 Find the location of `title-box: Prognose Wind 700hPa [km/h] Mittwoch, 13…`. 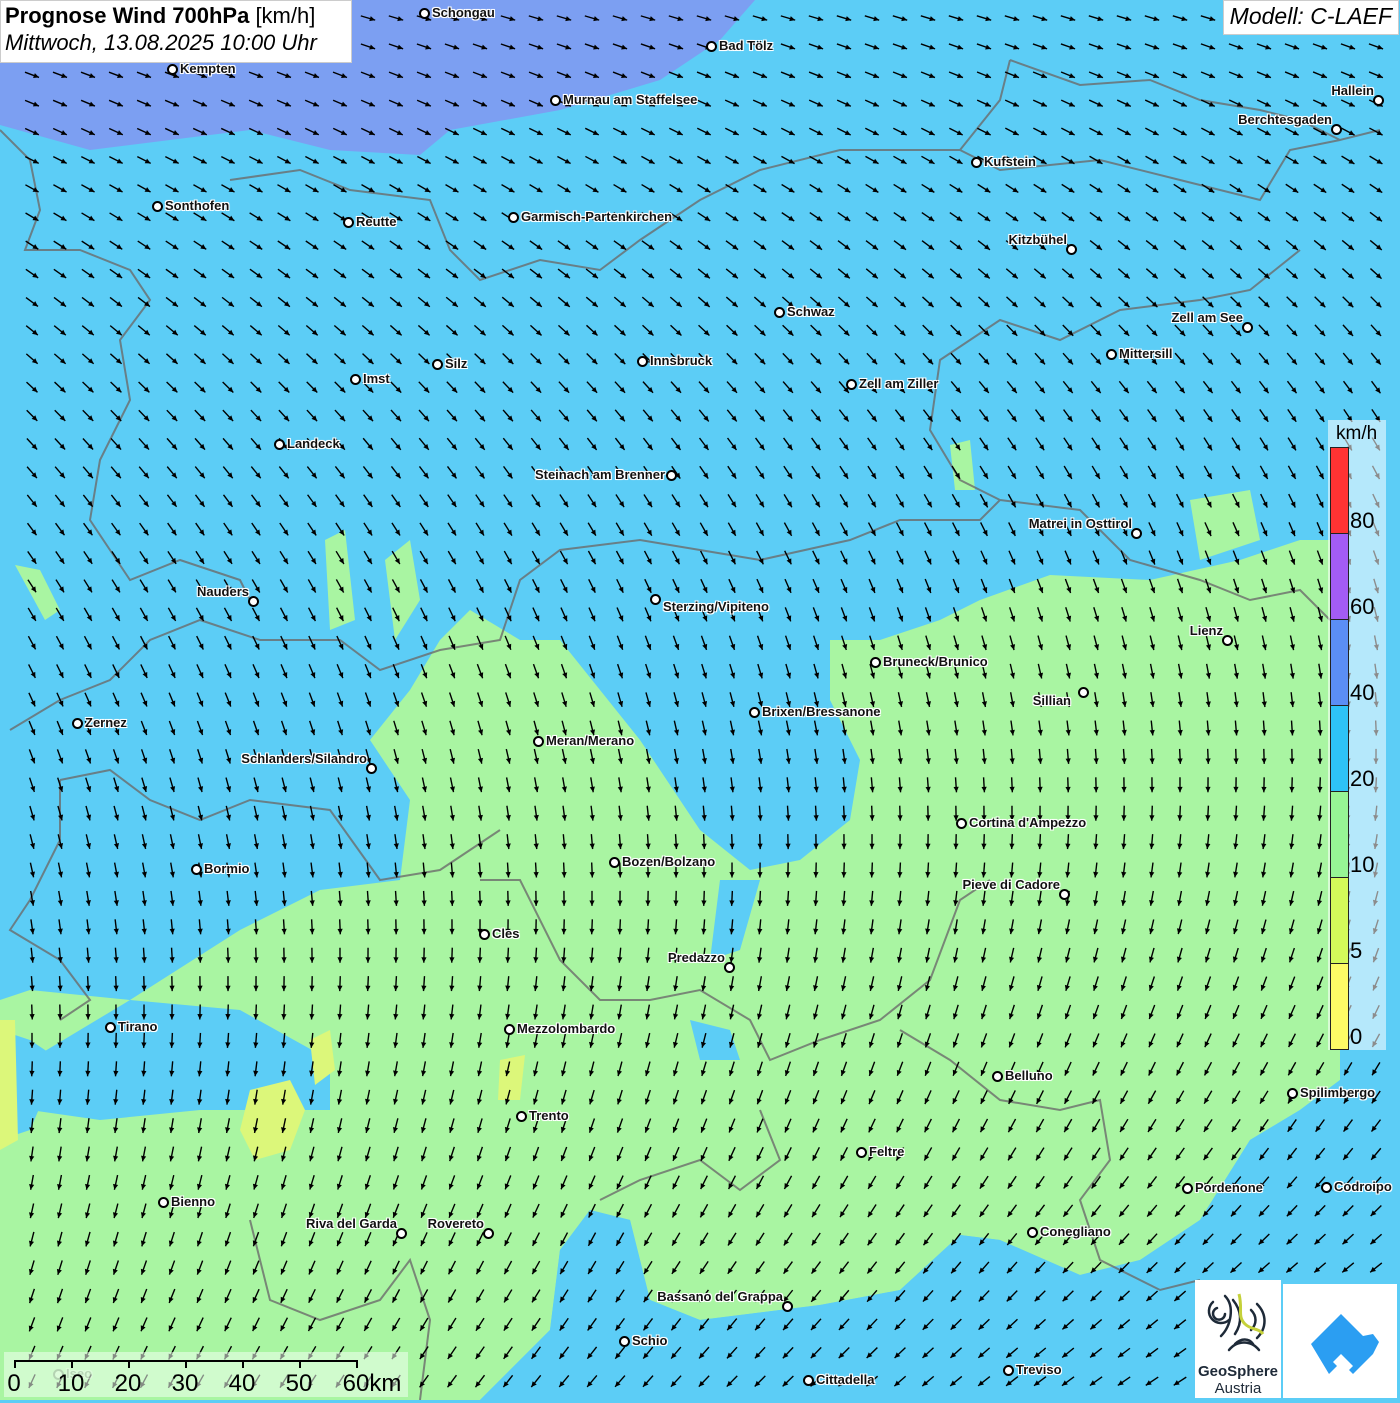

title-box: Prognose Wind 700hPa [km/h] Mittwoch, 13… is located at coordinates (176, 31).